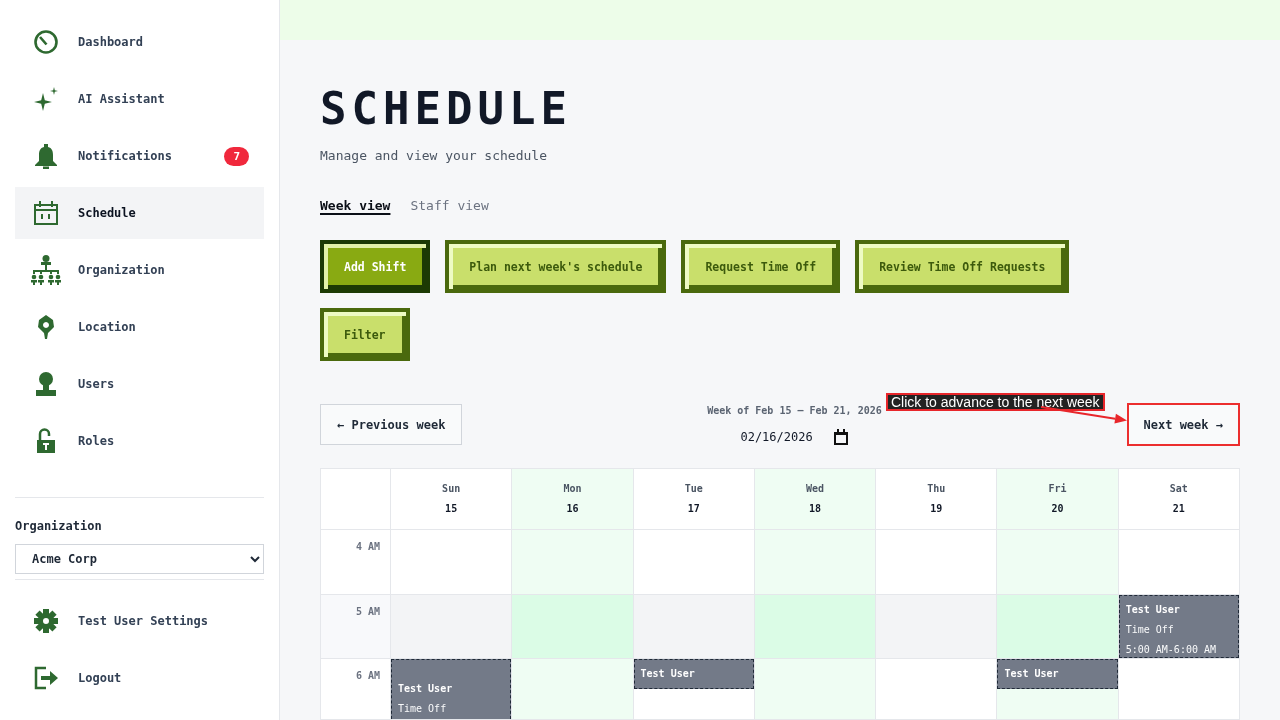 This screenshot has height=720, width=1280. Describe the element at coordinates (58, 526) in the screenshot. I see `field-label: Organization` at that location.